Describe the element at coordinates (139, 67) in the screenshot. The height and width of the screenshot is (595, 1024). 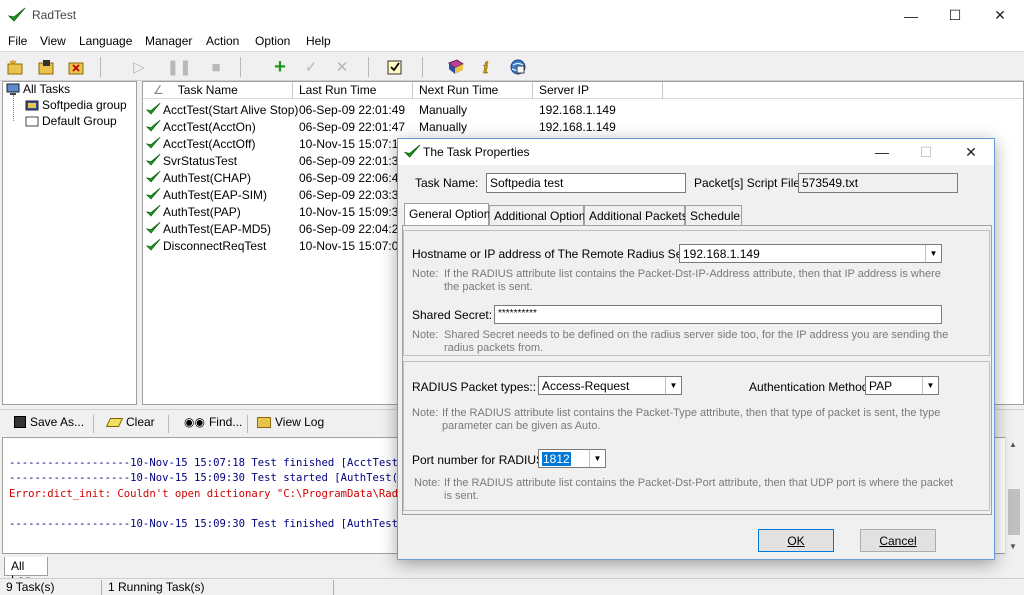
I see `run-button: ▷` at that location.